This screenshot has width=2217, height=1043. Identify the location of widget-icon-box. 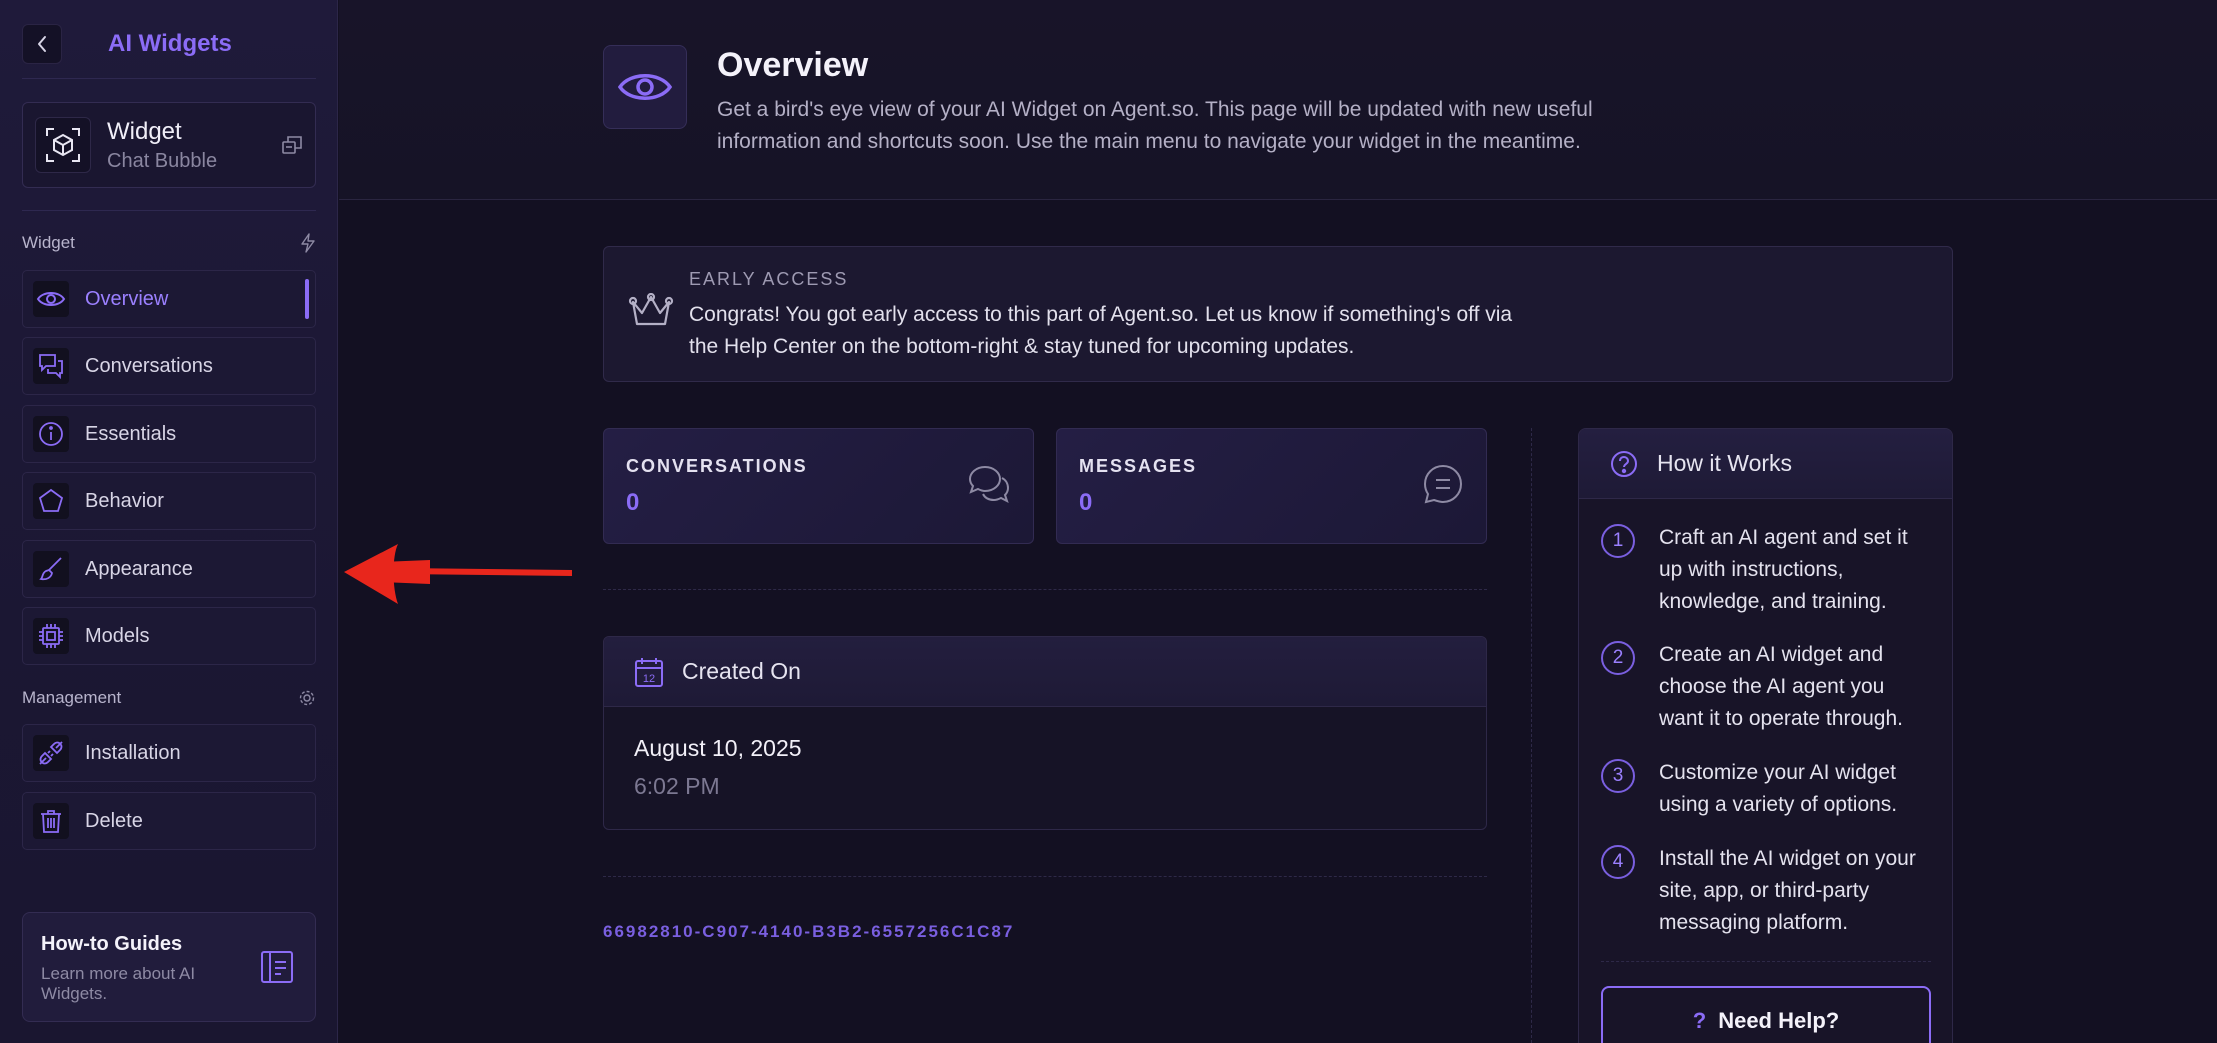
(63, 145).